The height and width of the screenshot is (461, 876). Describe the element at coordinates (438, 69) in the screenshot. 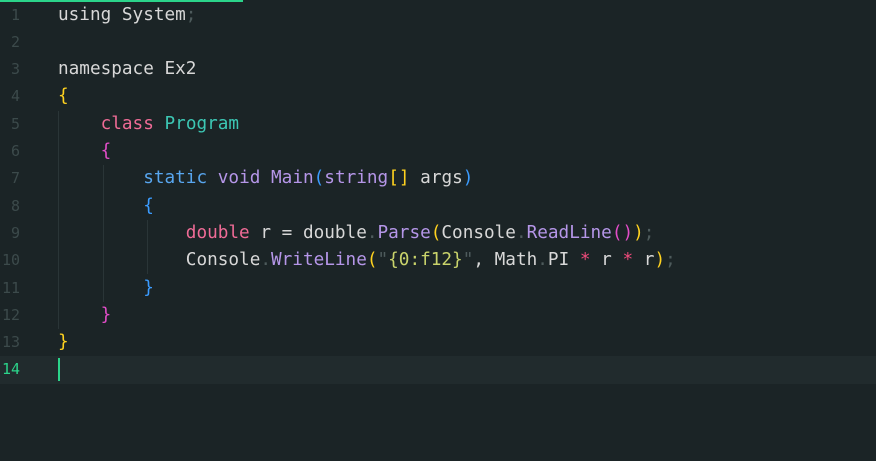

I see `code-line: 3 namespace Ex2` at that location.